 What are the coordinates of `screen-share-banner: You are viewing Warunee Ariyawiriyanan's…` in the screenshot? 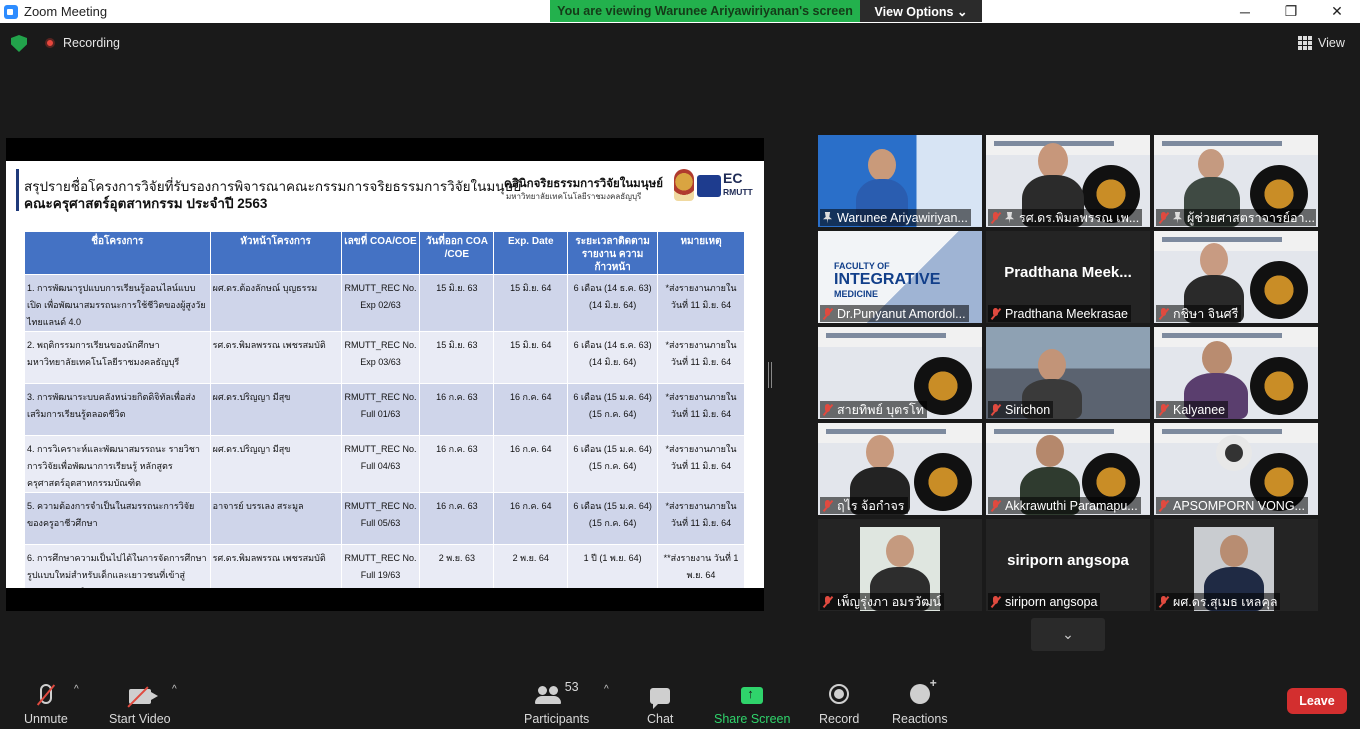 It's located at (766, 11).